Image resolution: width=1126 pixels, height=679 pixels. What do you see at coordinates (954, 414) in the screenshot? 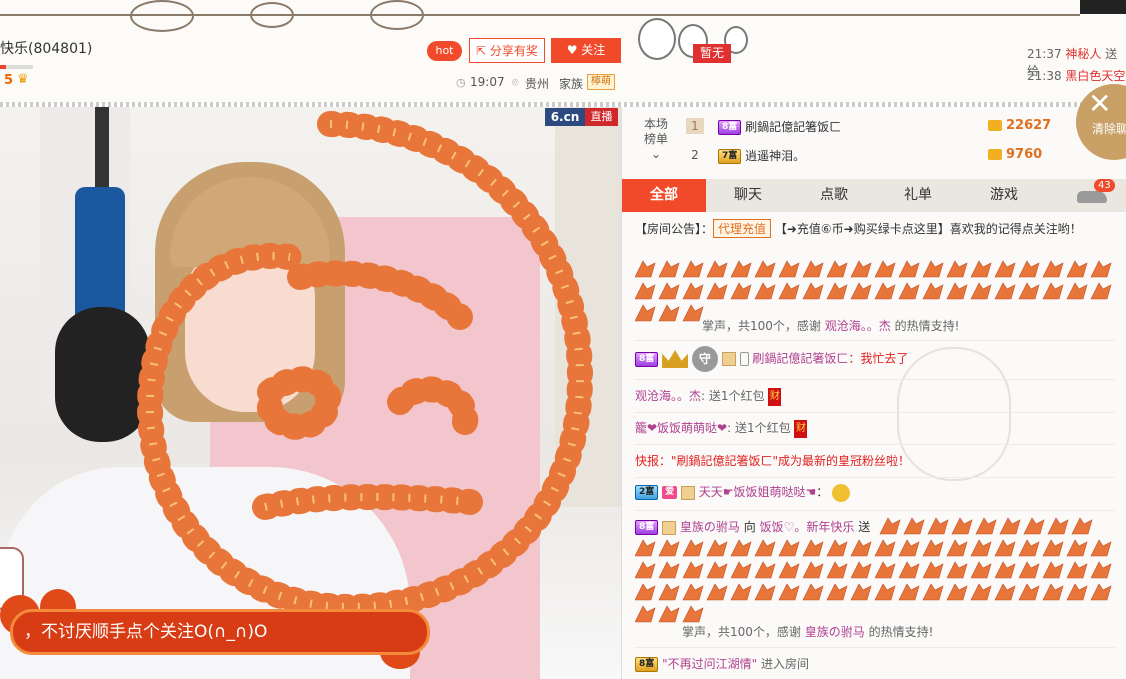
I see `background-character` at bounding box center [954, 414].